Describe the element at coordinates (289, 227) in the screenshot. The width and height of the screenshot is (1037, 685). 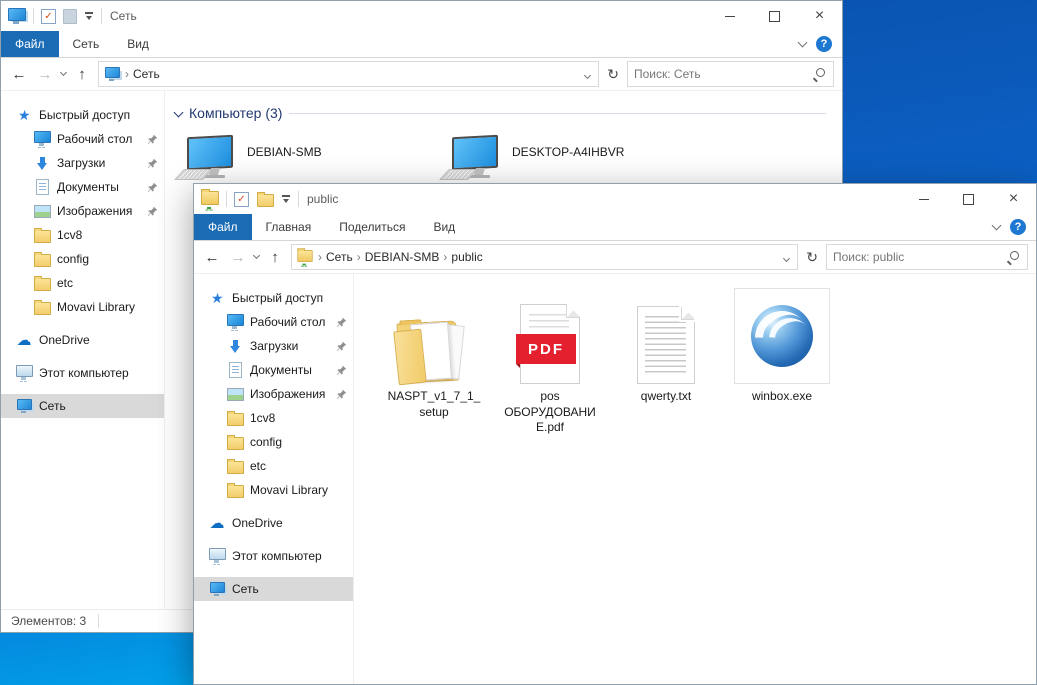
I see `tab-главная: Главная` at that location.